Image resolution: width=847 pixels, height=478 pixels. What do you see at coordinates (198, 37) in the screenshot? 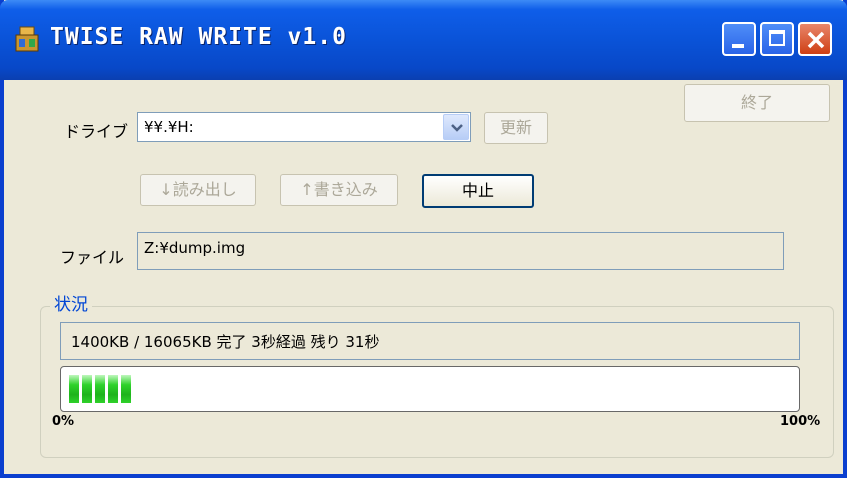
I see `window-title: TWISE RAW WRITE v1.0` at bounding box center [198, 37].